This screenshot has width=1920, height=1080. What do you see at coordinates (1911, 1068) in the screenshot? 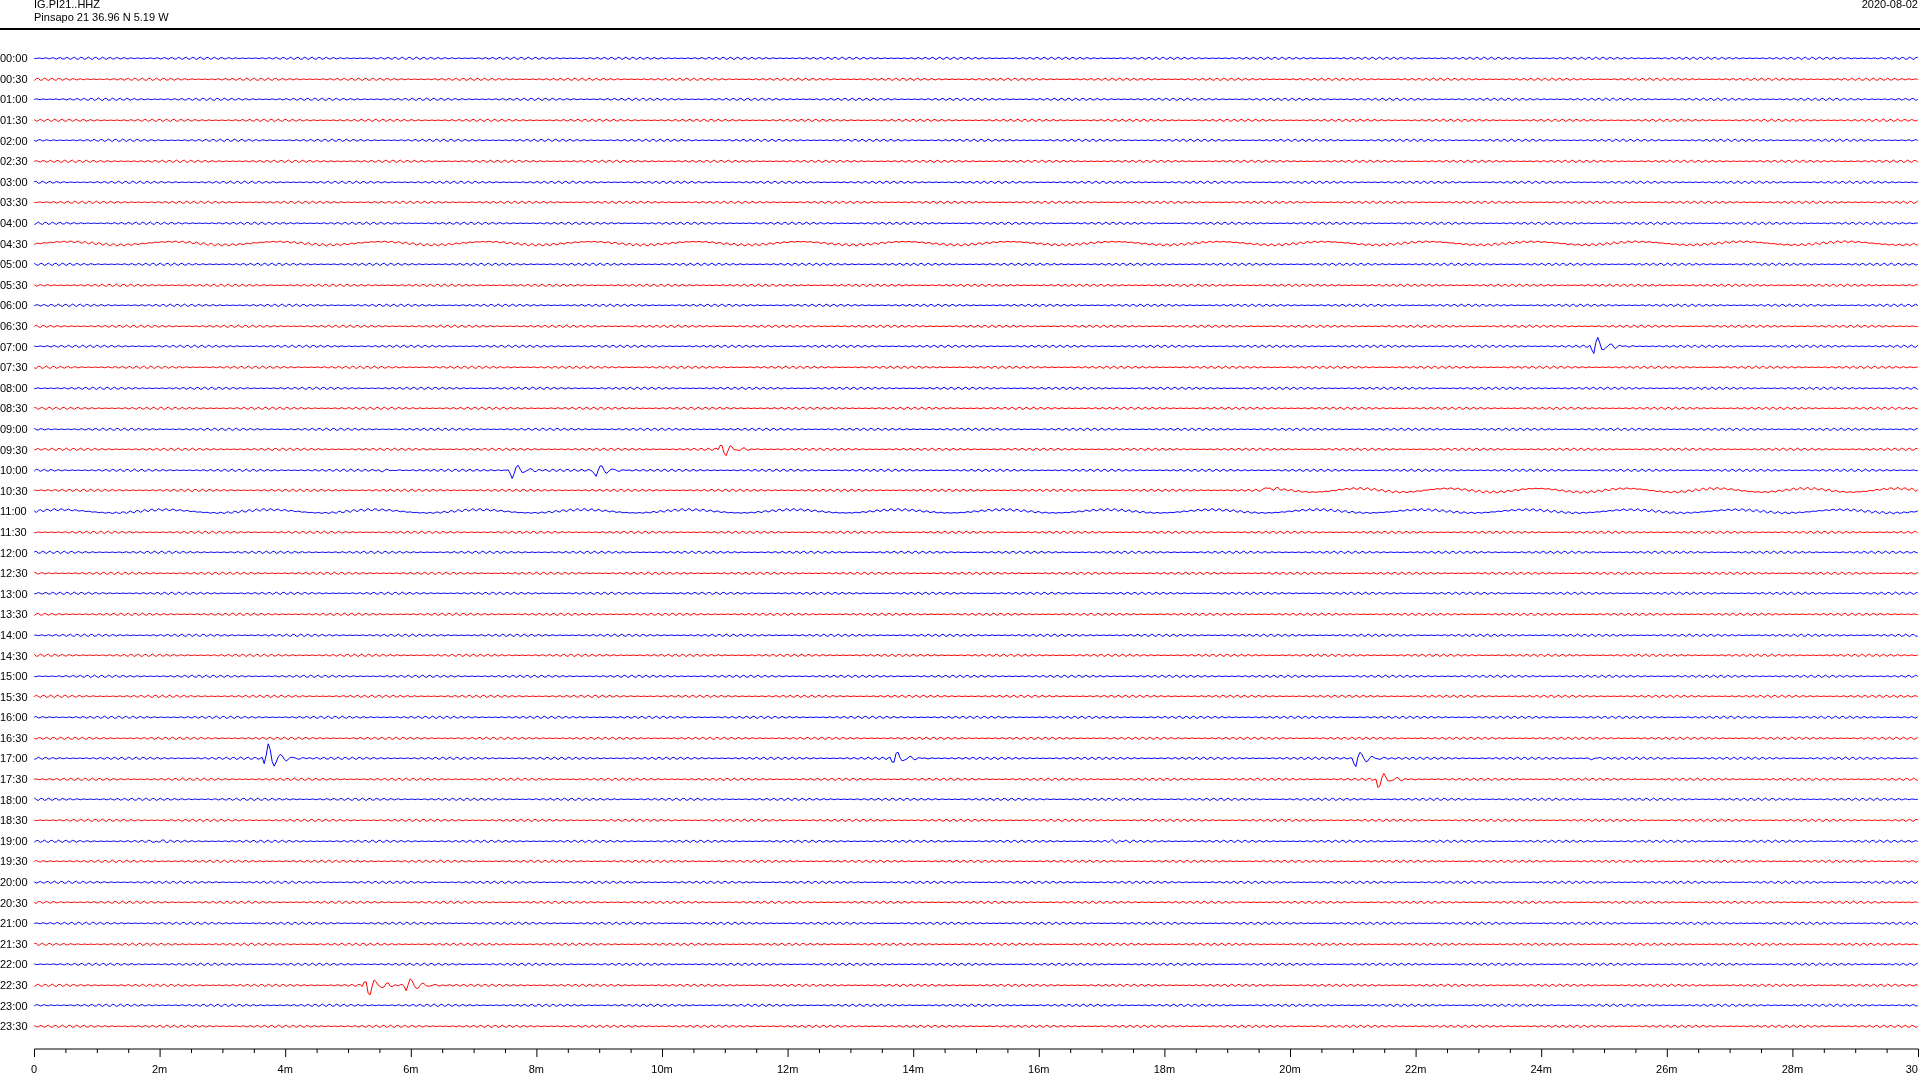
I see `axis-label: 30` at bounding box center [1911, 1068].